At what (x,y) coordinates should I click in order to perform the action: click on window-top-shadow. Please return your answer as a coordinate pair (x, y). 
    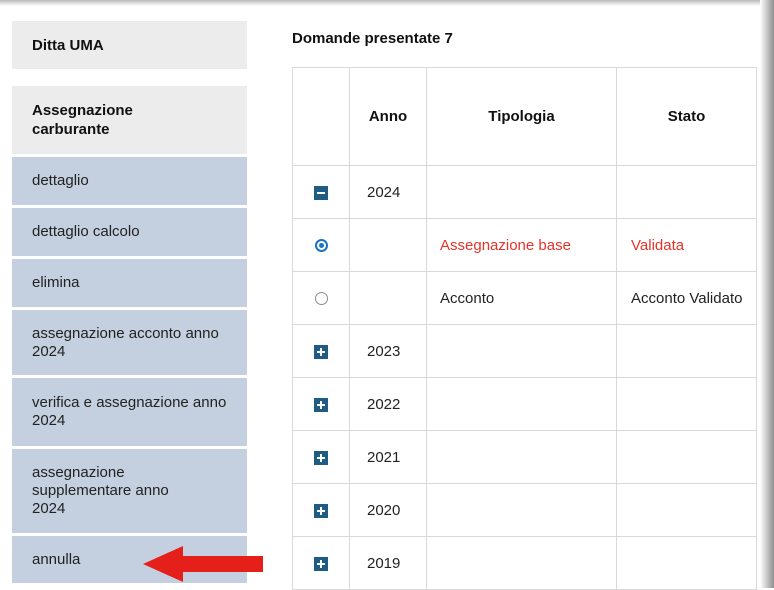
    Looking at the image, I should click on (387, 3).